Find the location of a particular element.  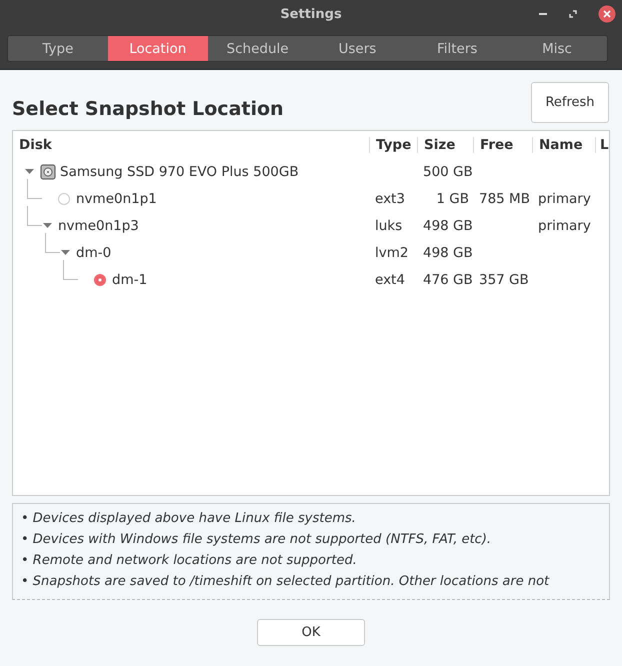

note-text: • Remote and network locations are not supported. is located at coordinates (189, 561).